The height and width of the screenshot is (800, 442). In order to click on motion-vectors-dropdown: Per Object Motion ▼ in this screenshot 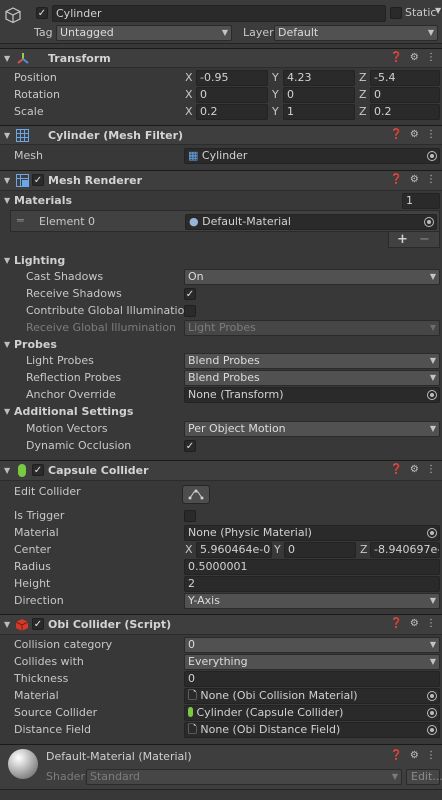, I will do `click(312, 429)`.